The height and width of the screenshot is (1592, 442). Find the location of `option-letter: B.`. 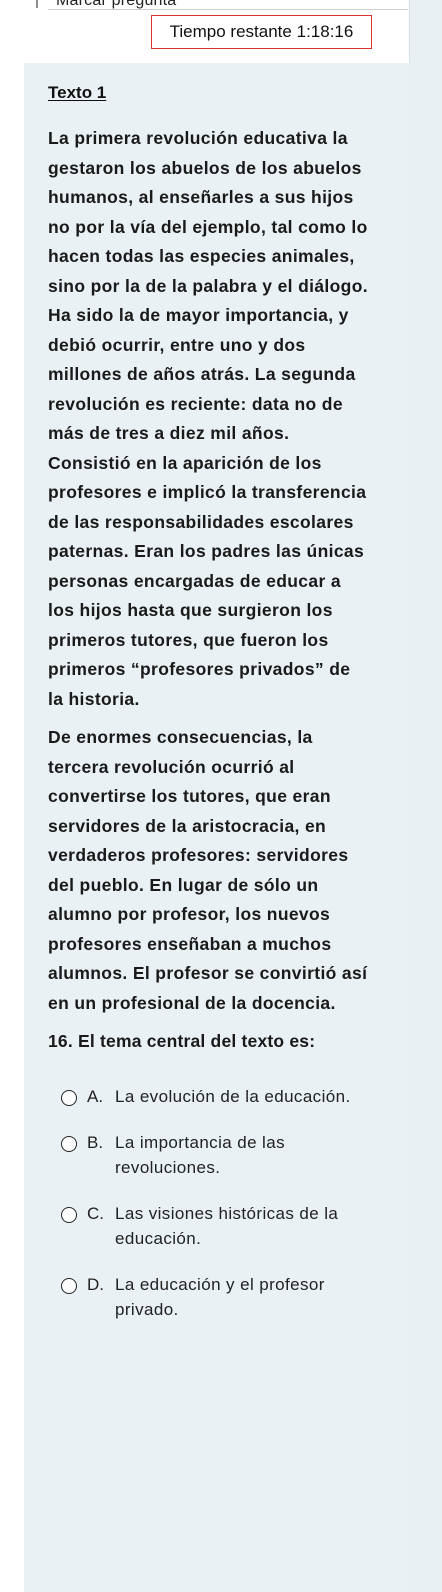

option-letter: B. is located at coordinates (95, 1142).